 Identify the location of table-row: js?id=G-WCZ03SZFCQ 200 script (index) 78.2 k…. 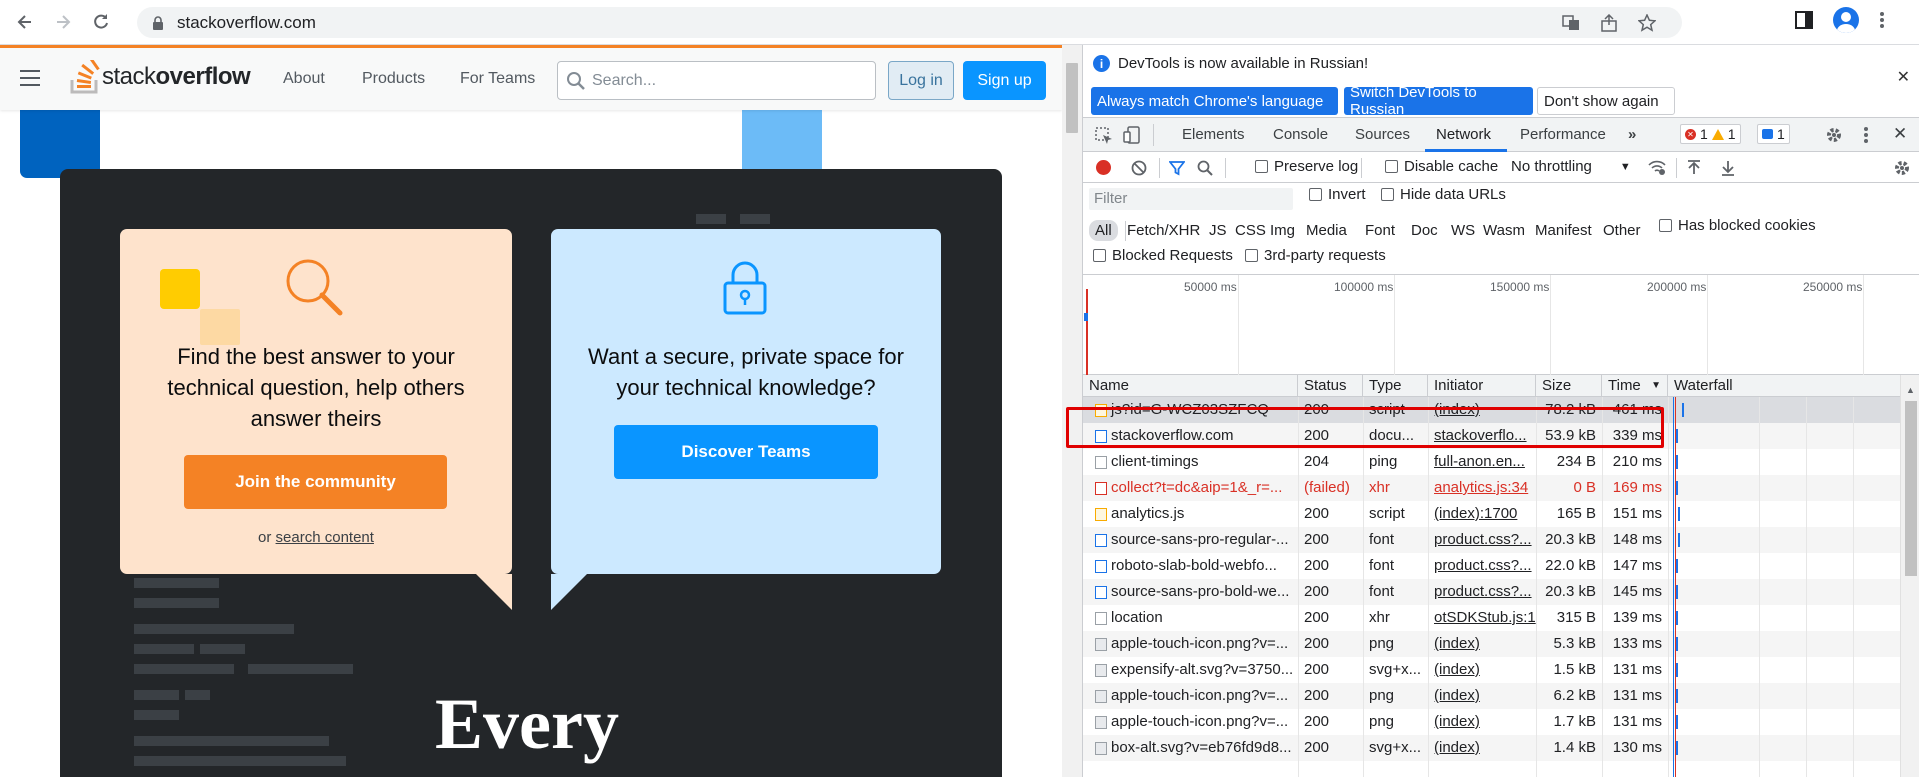
(1491, 410).